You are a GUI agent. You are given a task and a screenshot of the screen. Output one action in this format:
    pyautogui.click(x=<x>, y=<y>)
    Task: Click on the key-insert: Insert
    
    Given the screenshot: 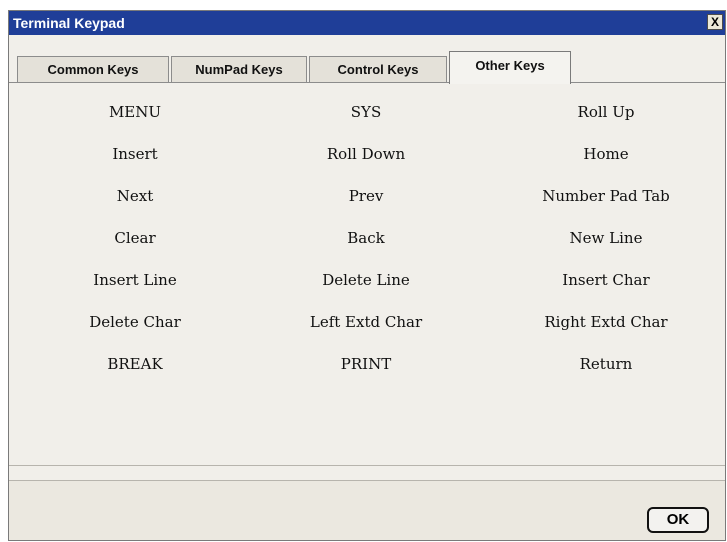 What is the action you would take?
    pyautogui.click(x=135, y=154)
    